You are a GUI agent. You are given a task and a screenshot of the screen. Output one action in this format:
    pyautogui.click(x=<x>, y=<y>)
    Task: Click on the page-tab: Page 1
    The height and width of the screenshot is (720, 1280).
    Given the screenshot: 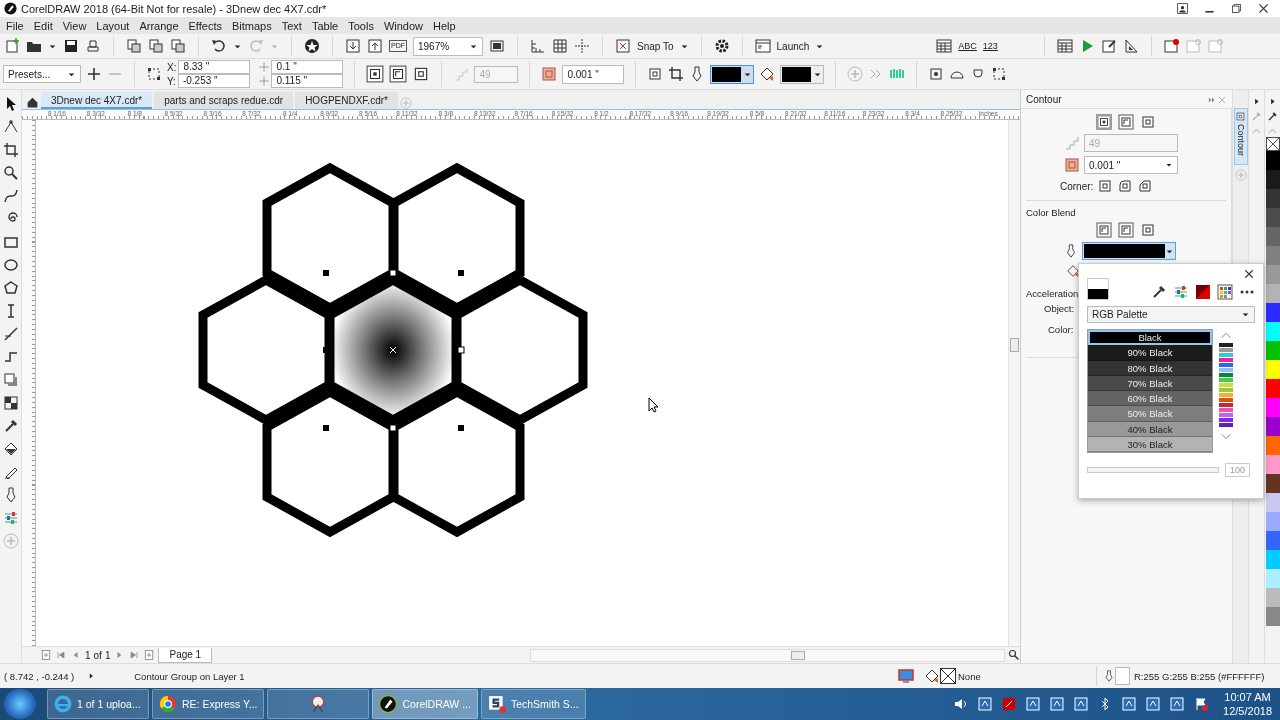 What is the action you would take?
    pyautogui.click(x=185, y=655)
    